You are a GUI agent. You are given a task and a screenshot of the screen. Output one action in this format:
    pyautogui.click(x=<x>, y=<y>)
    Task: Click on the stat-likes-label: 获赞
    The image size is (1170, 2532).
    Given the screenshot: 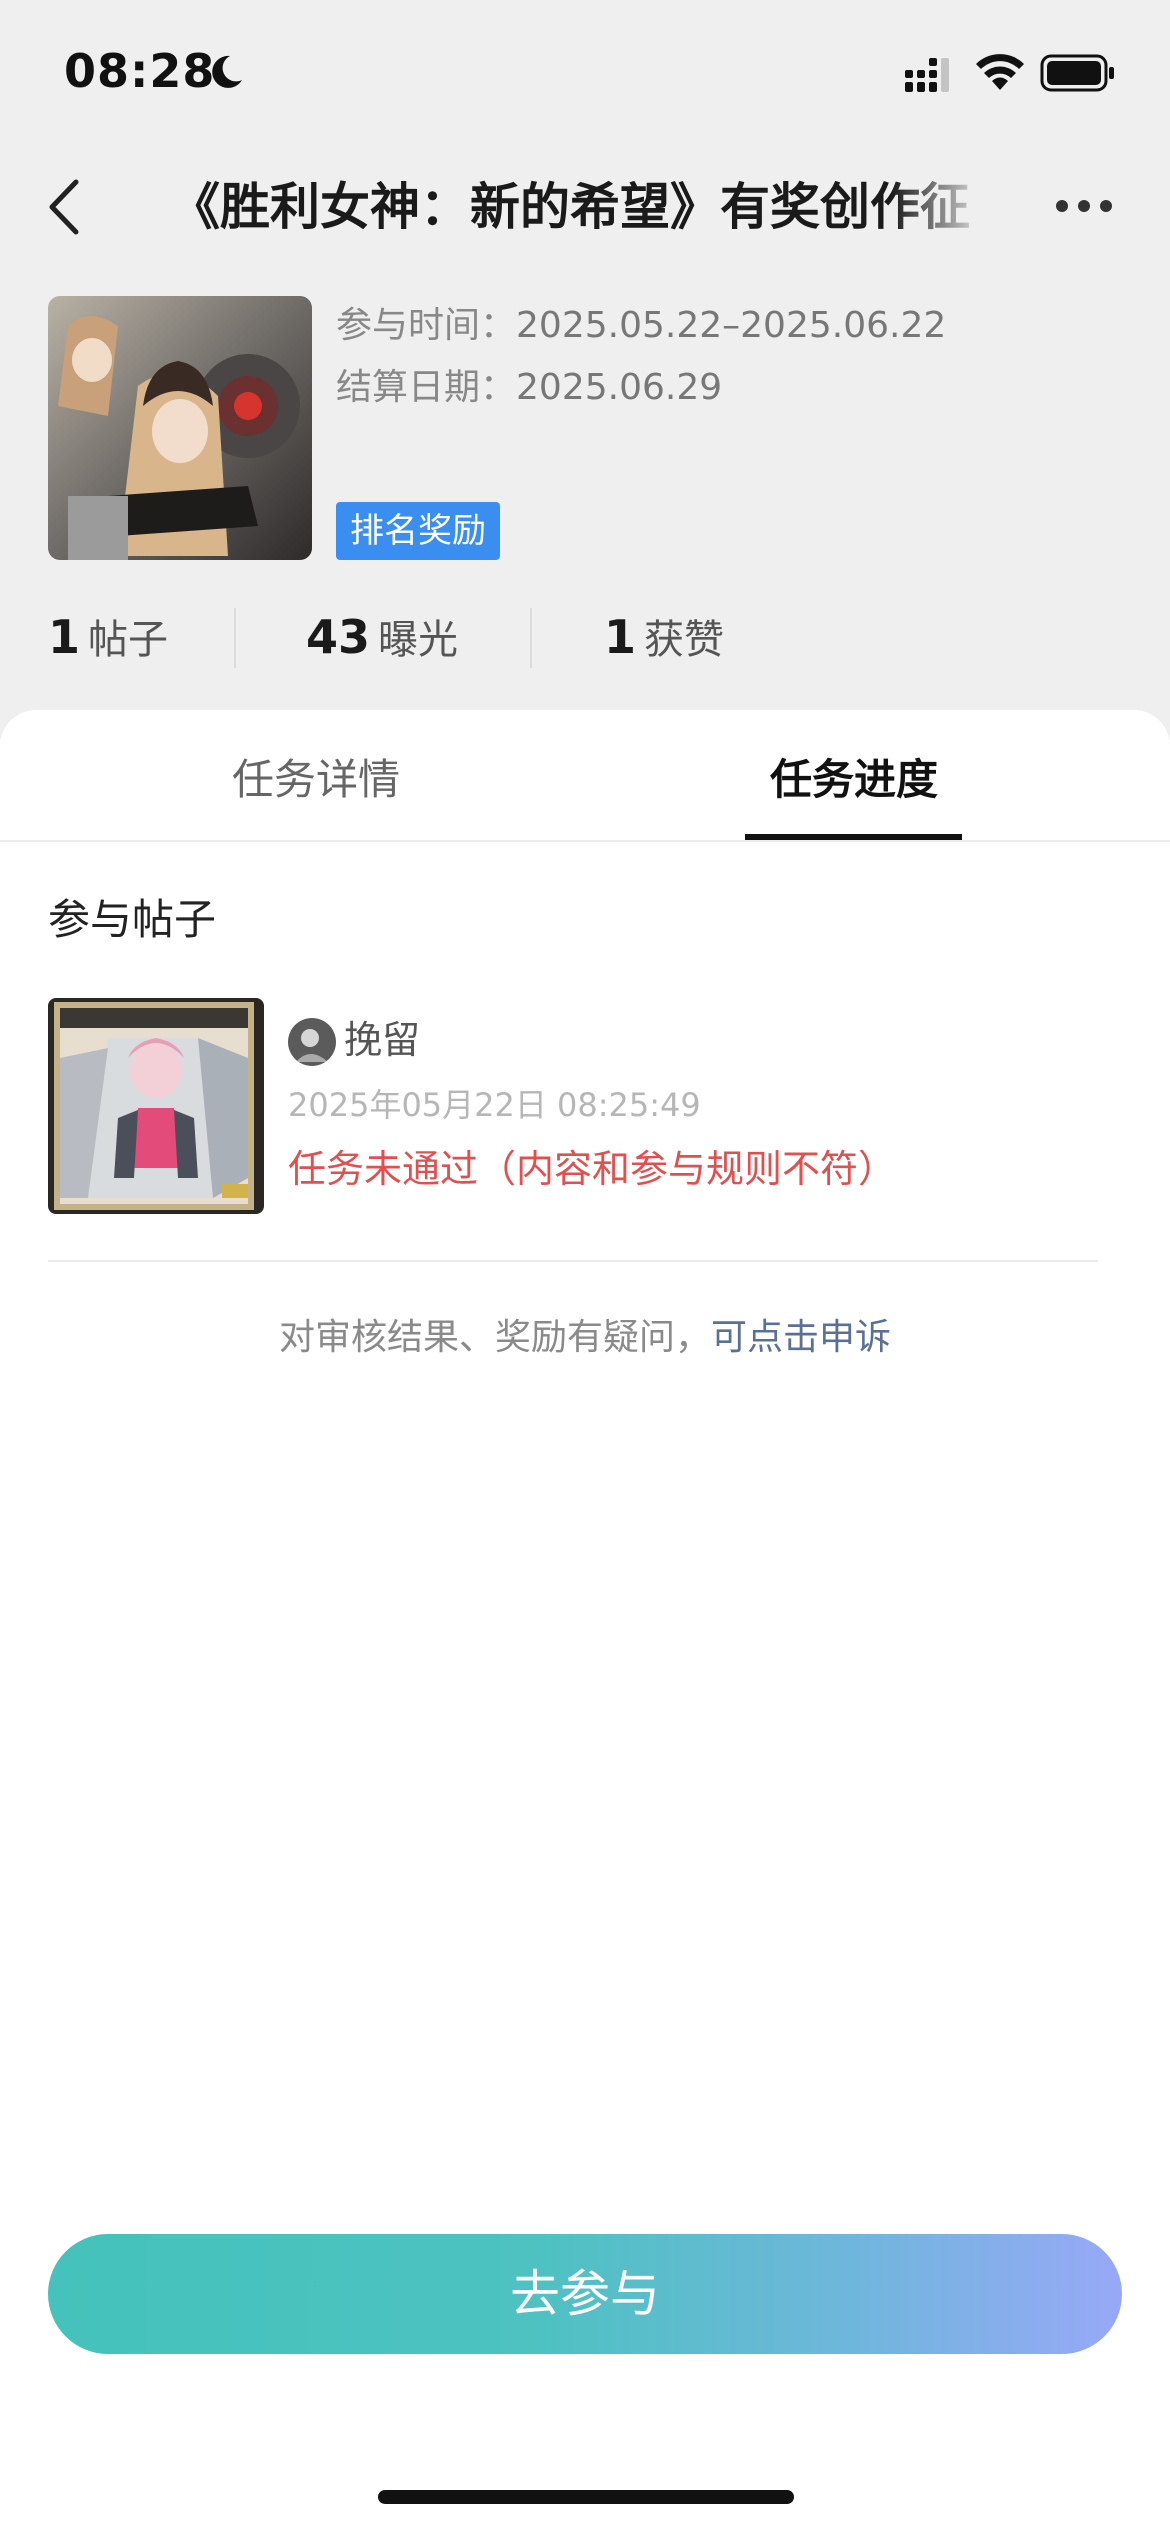 What is the action you would take?
    pyautogui.click(x=684, y=640)
    